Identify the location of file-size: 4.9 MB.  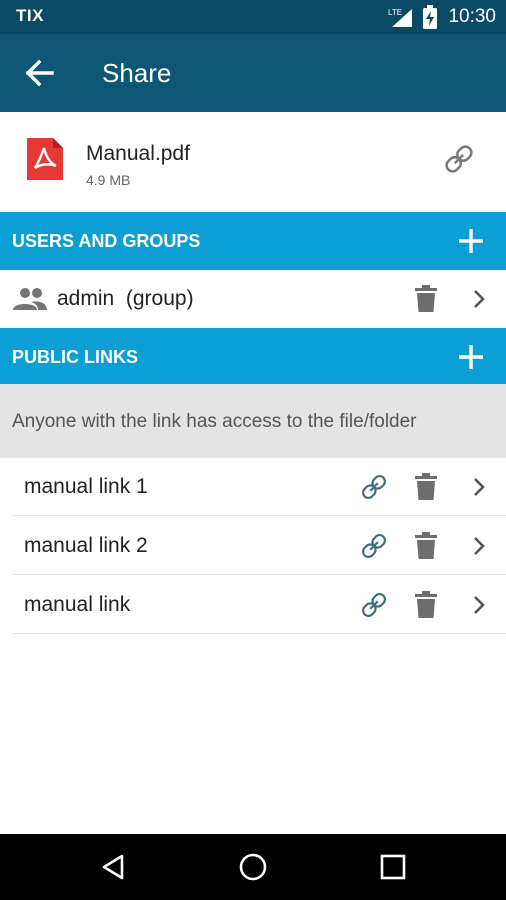
(108, 180).